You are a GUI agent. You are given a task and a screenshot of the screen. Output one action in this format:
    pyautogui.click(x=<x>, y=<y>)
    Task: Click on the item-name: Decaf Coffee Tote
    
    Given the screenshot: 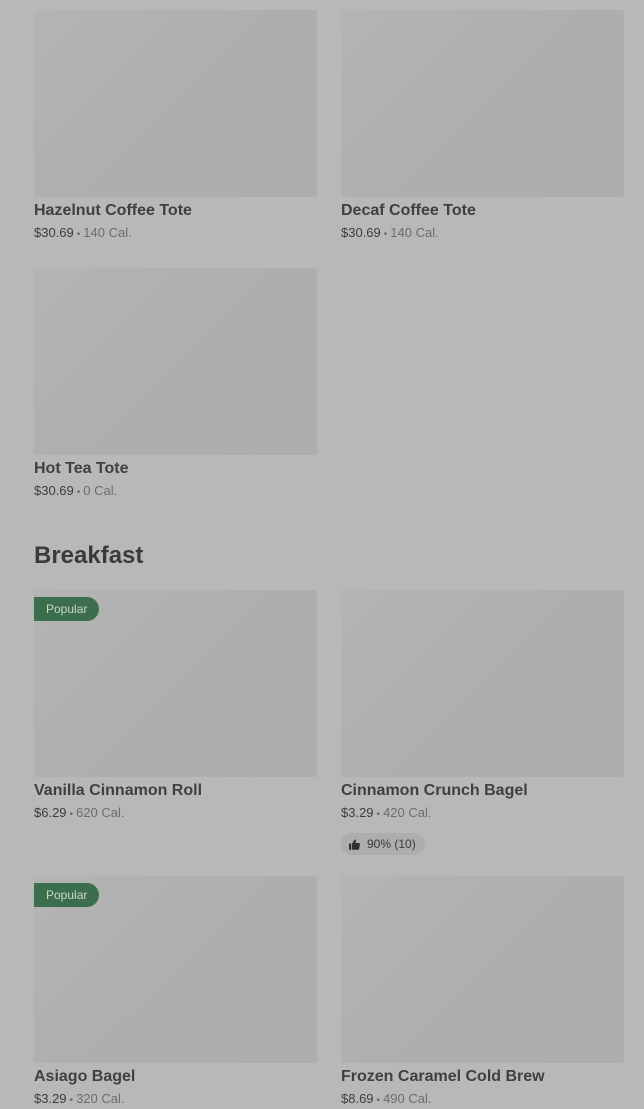 What is the action you would take?
    pyautogui.click(x=408, y=210)
    